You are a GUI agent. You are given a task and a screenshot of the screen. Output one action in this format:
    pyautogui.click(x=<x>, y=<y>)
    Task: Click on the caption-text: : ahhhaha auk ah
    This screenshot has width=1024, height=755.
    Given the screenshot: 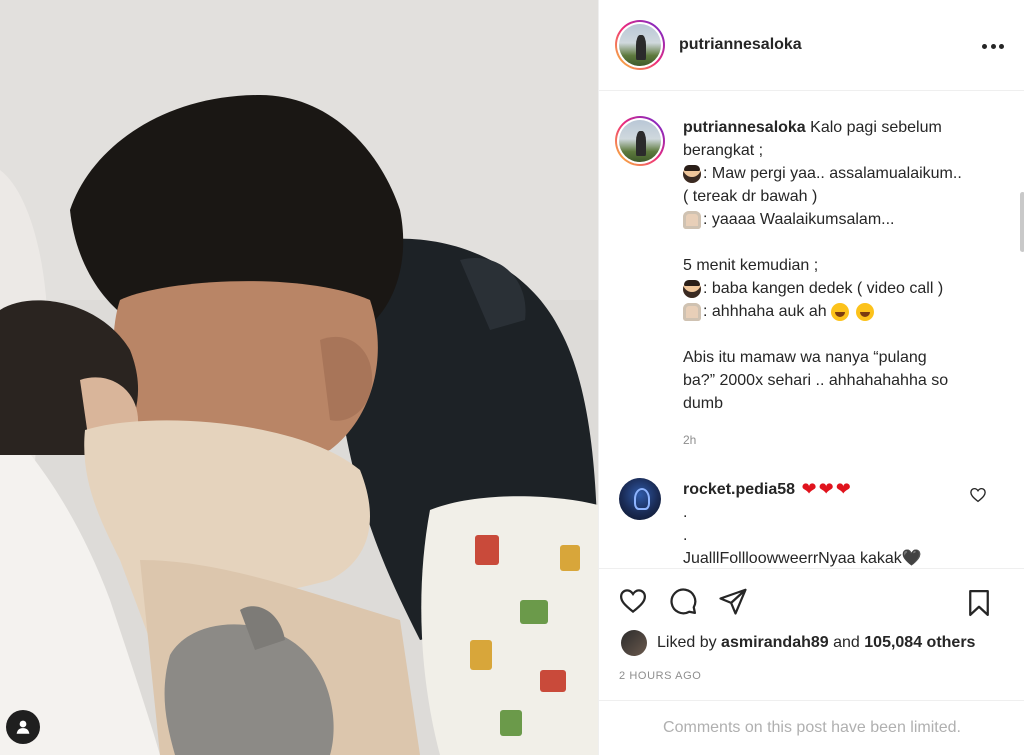 What is the action you would take?
    pyautogui.click(x=765, y=311)
    